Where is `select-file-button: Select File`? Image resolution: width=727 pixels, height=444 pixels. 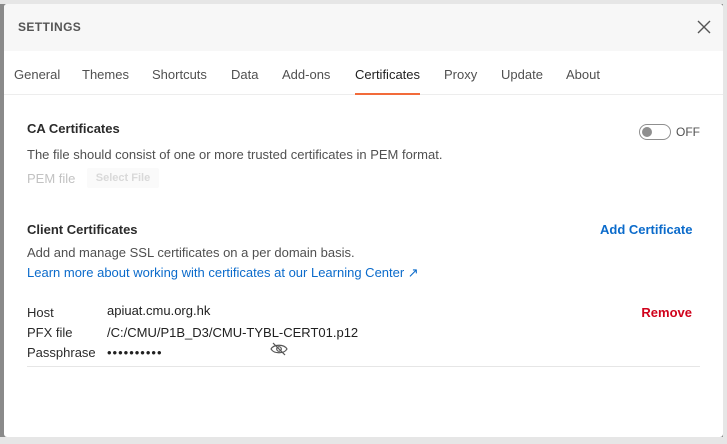 select-file-button: Select File is located at coordinates (123, 178).